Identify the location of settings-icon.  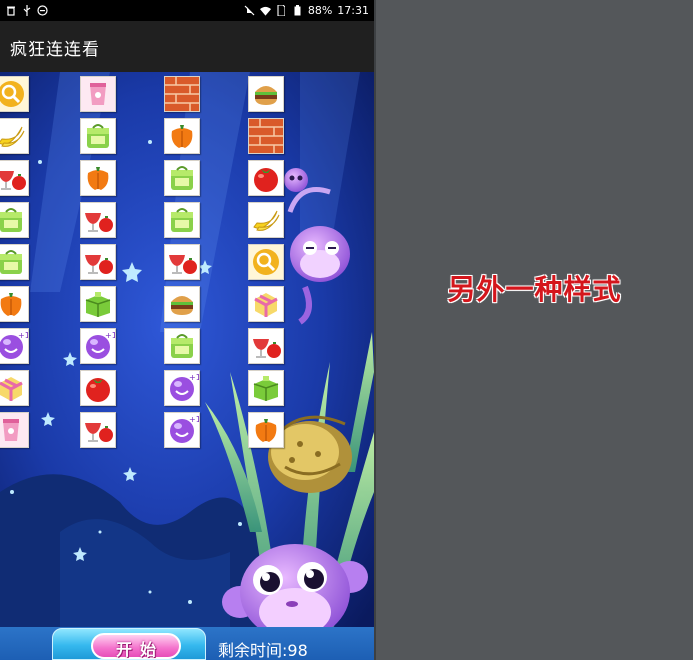
(42, 10).